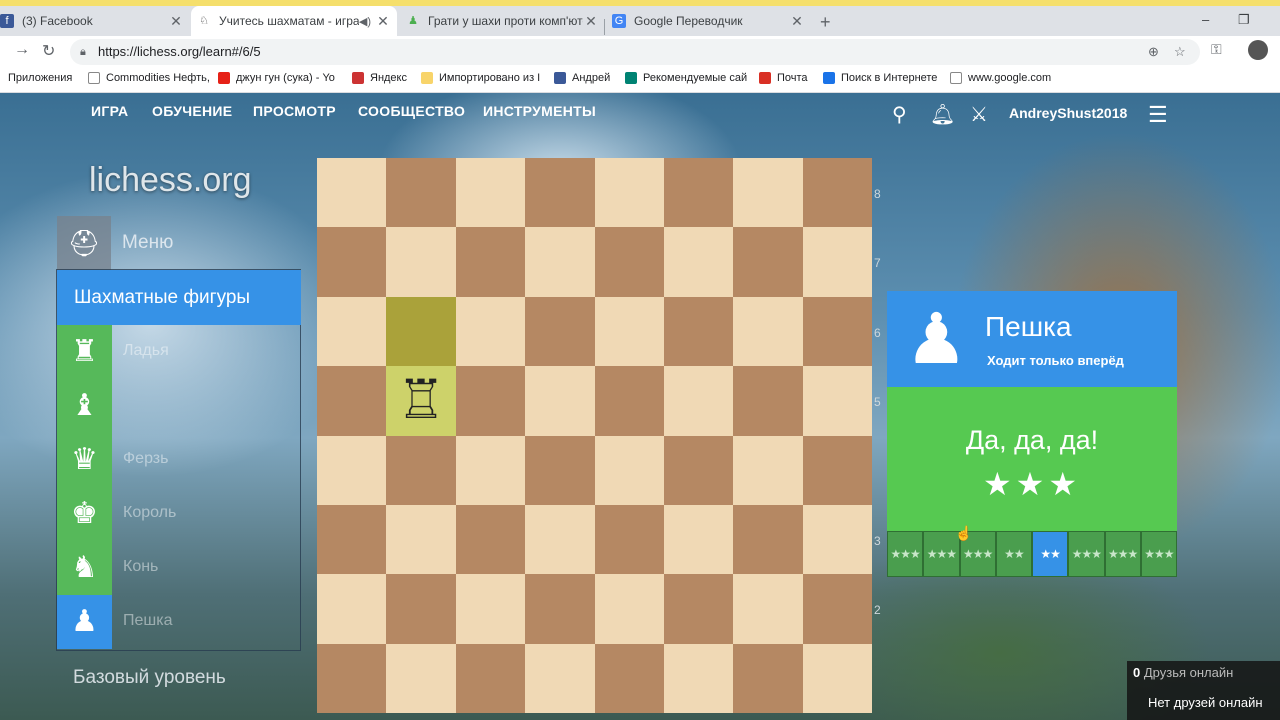 This screenshot has width=1280, height=720. I want to click on bookmark-commodities: Commodities Нефть,, so click(149, 78).